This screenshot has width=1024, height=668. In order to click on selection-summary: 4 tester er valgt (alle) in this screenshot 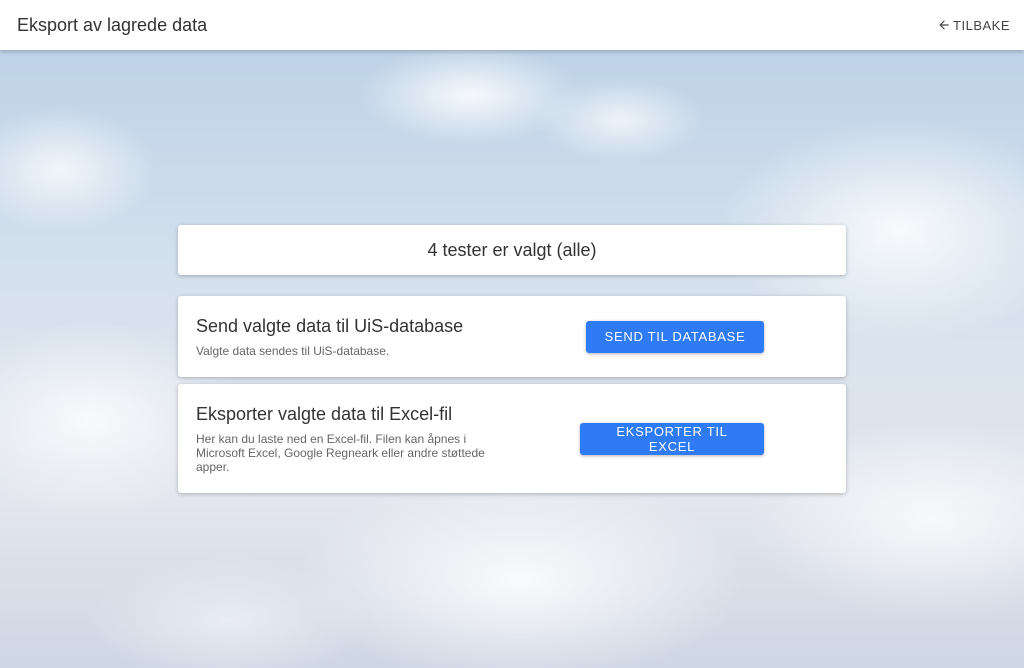, I will do `click(512, 249)`.